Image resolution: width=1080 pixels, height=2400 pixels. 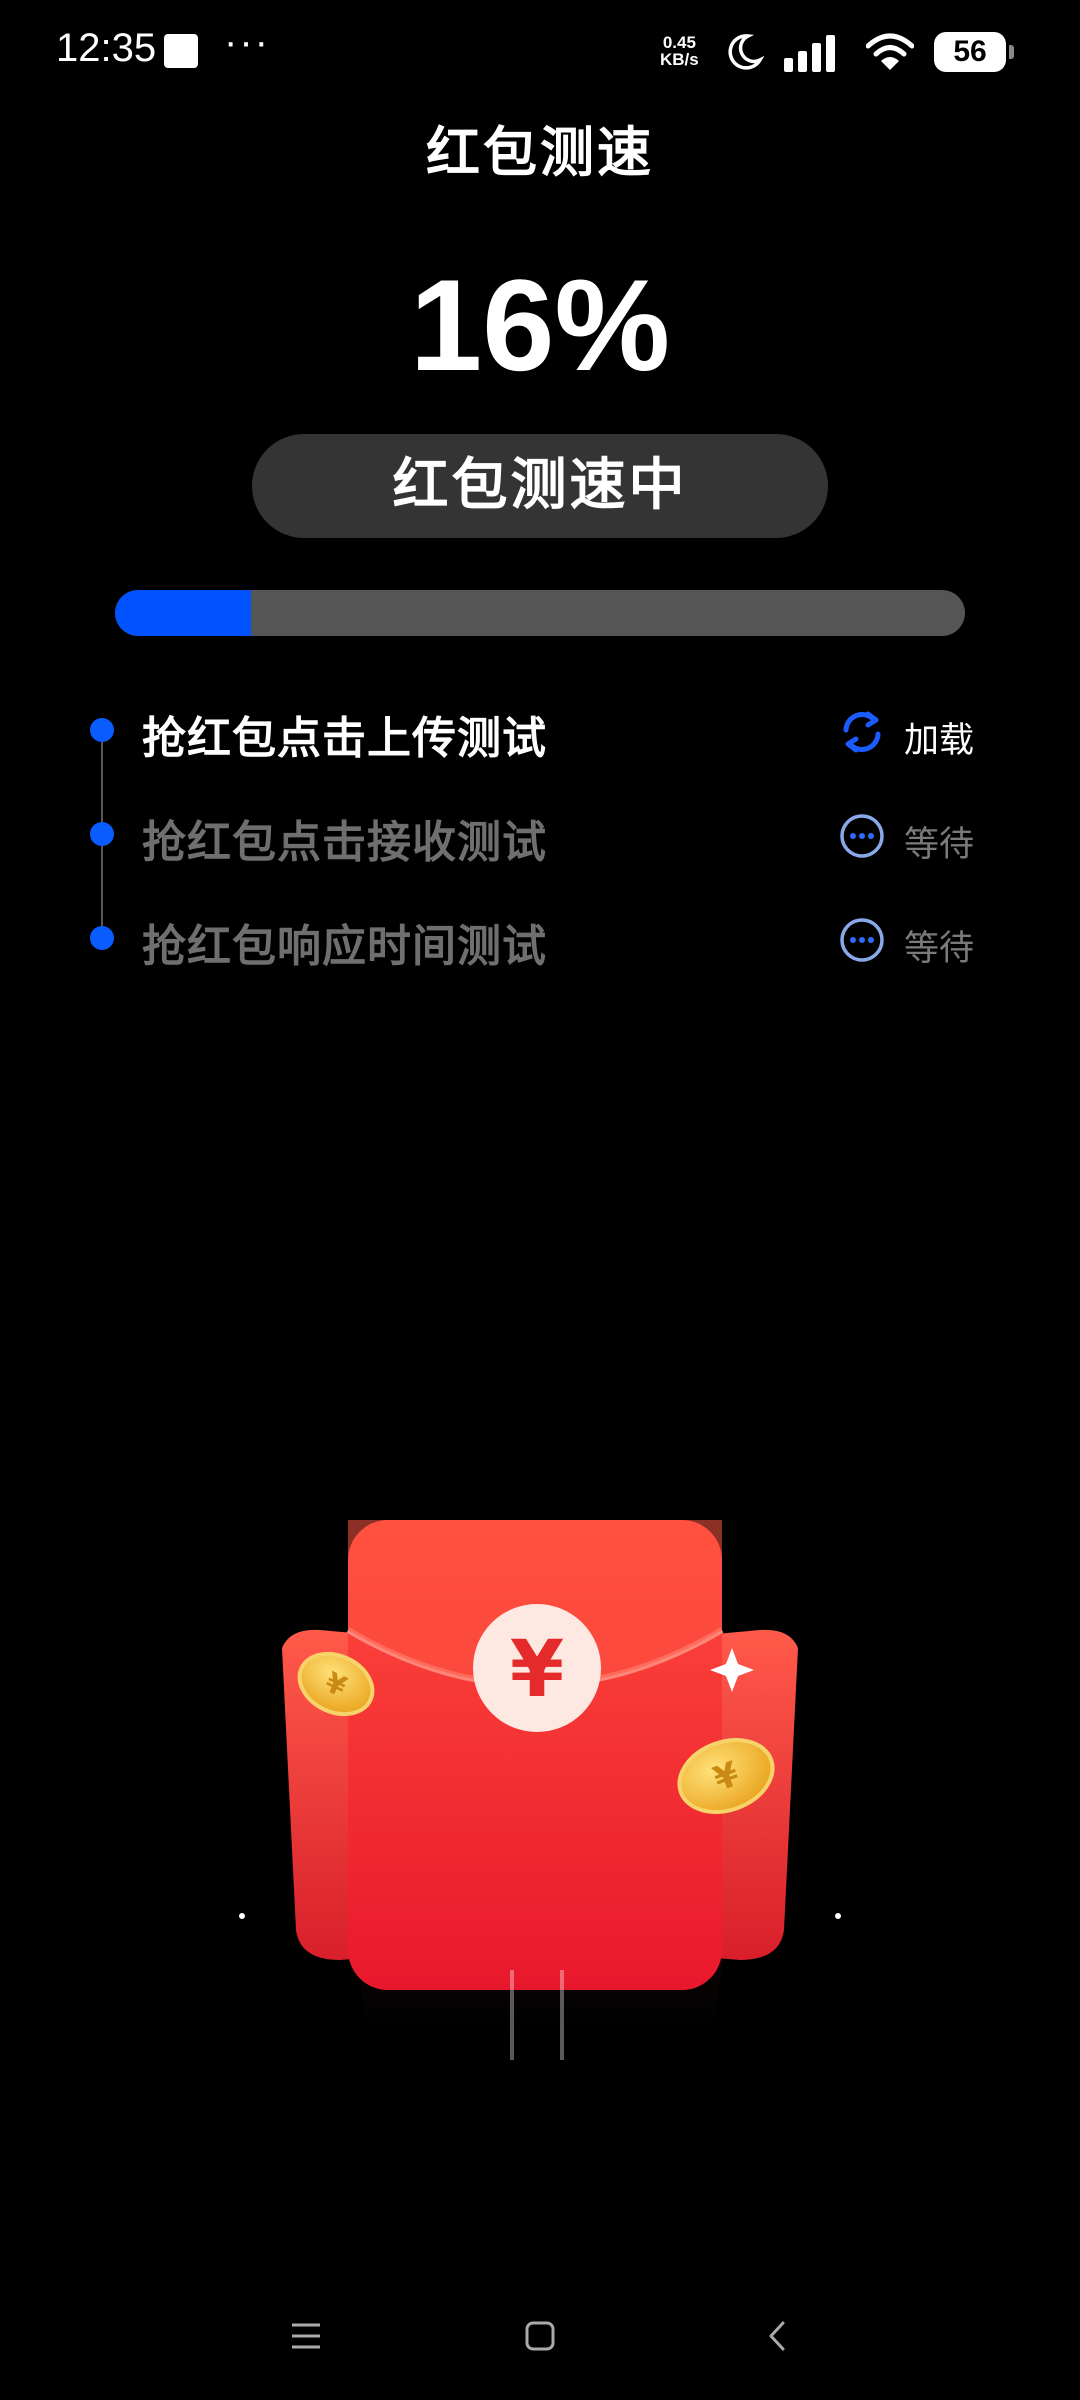 I want to click on step-label: 抢红包点击上传测试, so click(x=344, y=738).